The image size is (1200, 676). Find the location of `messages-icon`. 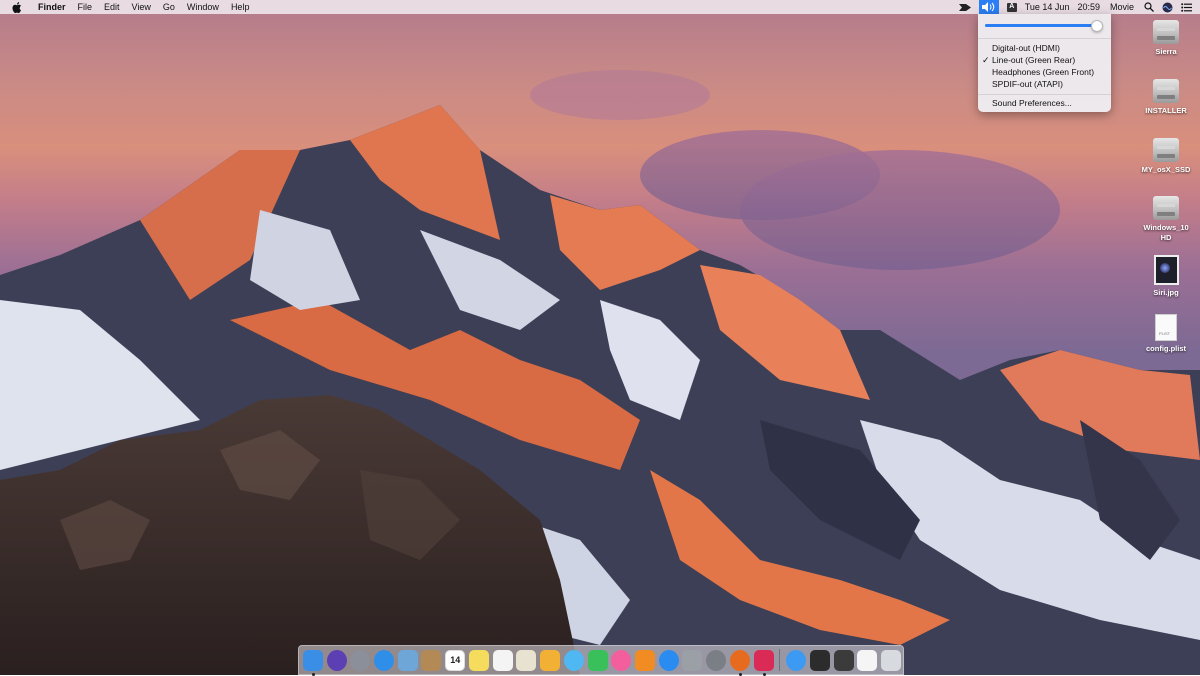

messages-icon is located at coordinates (573, 660).